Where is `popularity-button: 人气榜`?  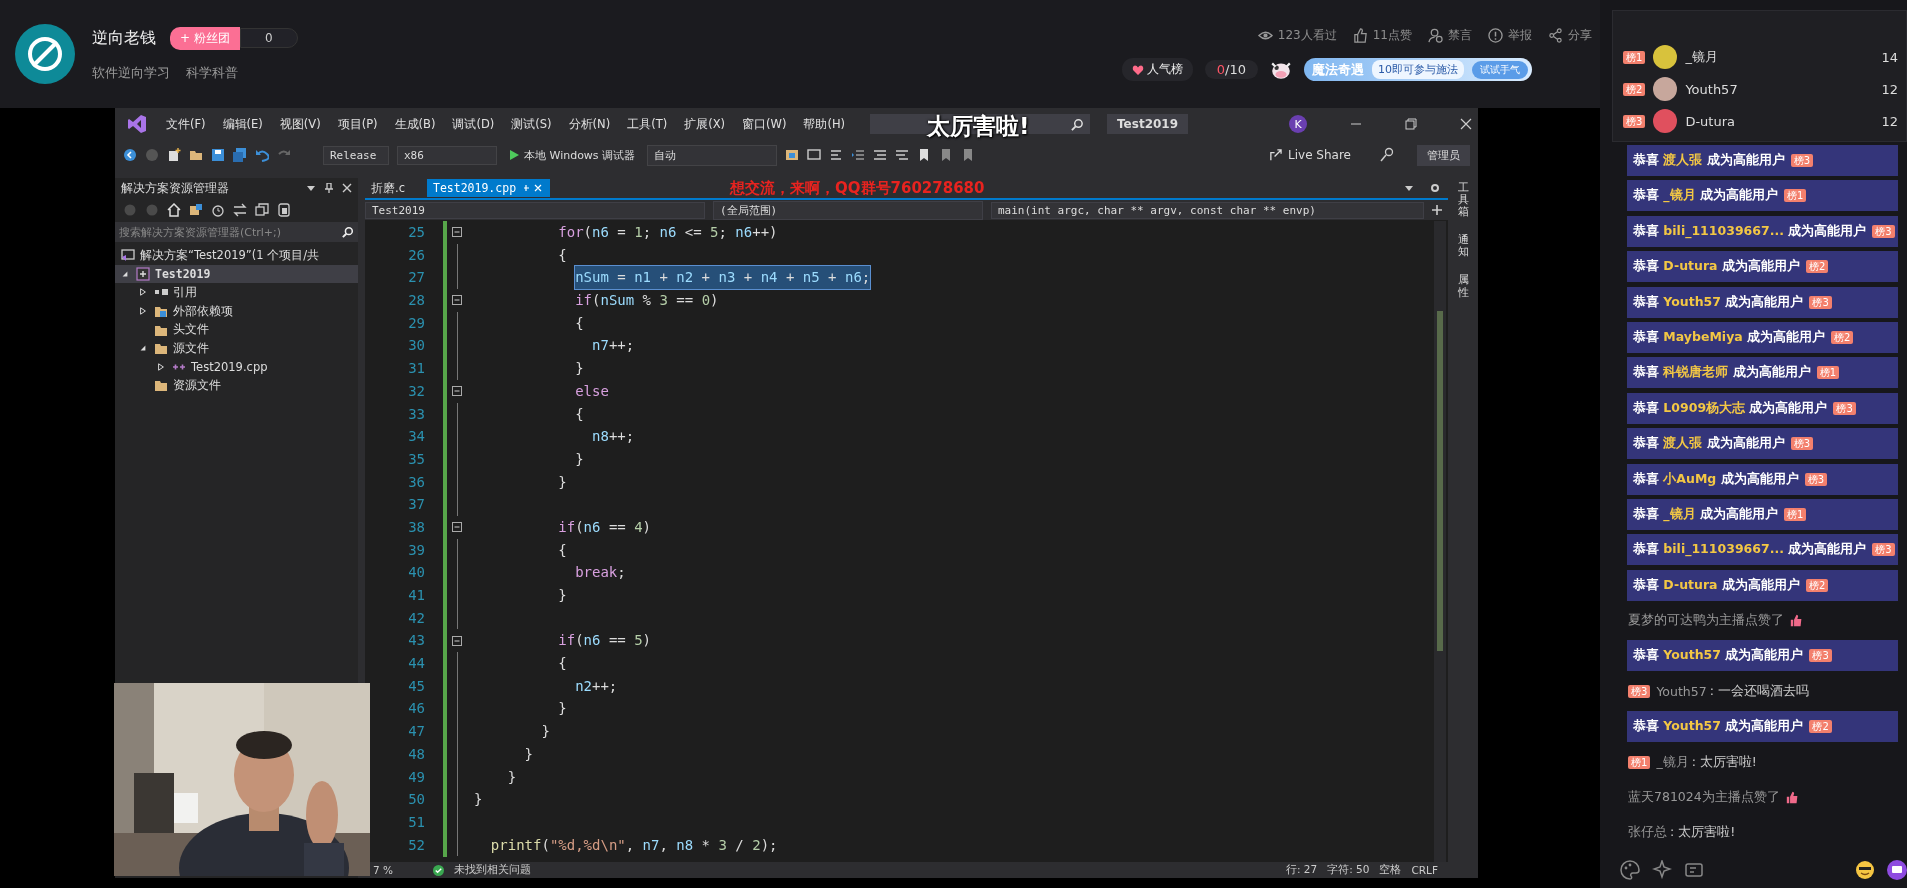 popularity-button: 人气榜 is located at coordinates (1157, 69).